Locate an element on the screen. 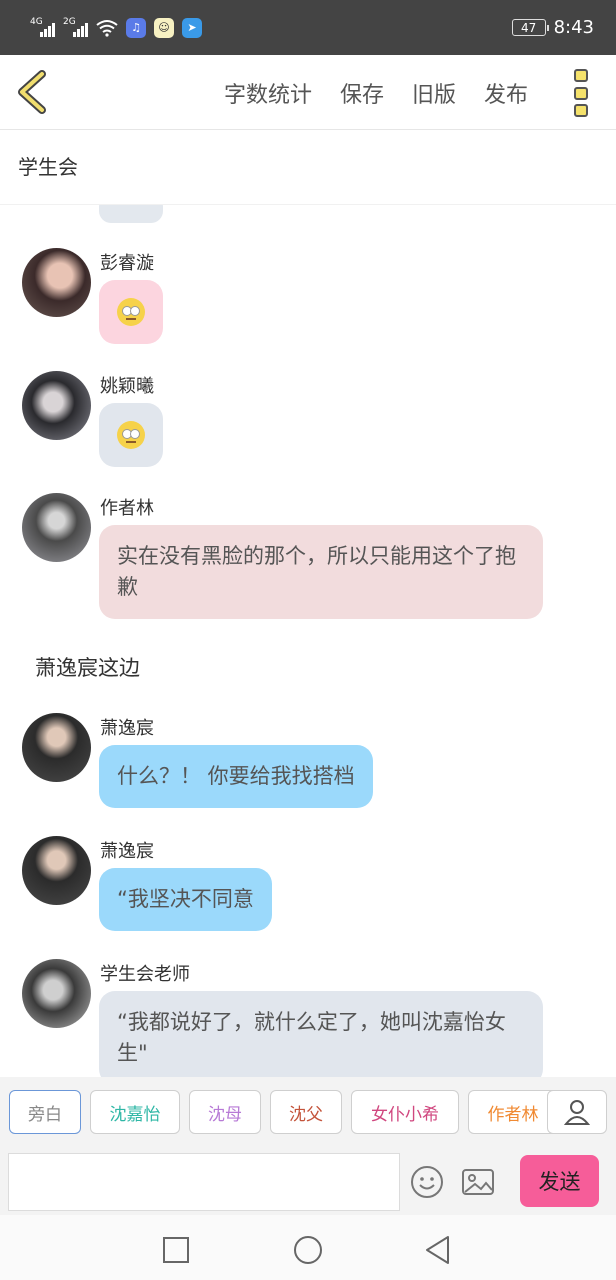  back-icon is located at coordinates (438, 1250).